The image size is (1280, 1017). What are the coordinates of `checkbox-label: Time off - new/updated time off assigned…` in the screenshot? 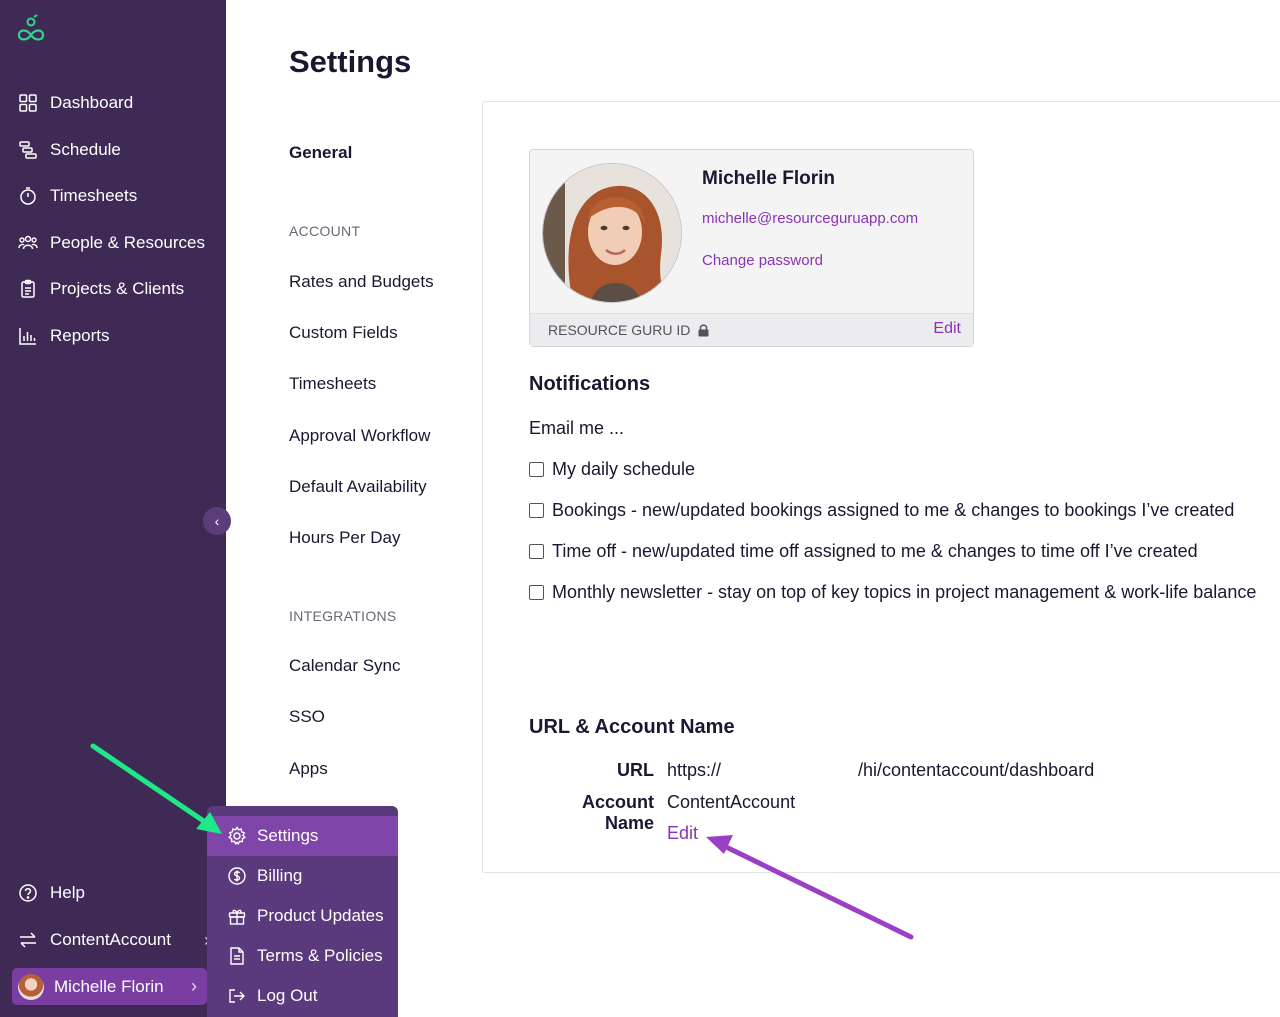 It's located at (875, 551).